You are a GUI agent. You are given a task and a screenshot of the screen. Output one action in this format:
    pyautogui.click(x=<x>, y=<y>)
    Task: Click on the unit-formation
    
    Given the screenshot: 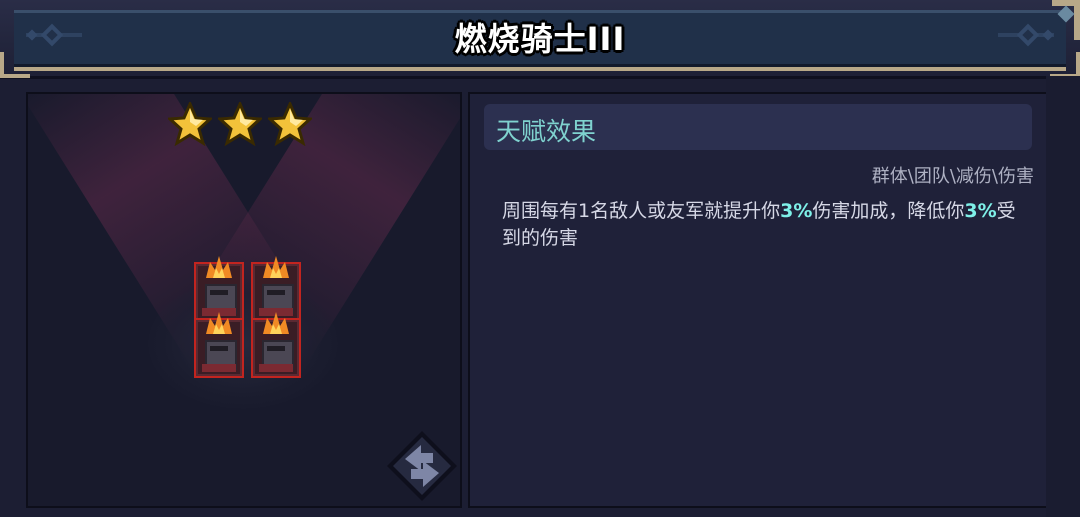 What is the action you would take?
    pyautogui.click(x=249, y=316)
    